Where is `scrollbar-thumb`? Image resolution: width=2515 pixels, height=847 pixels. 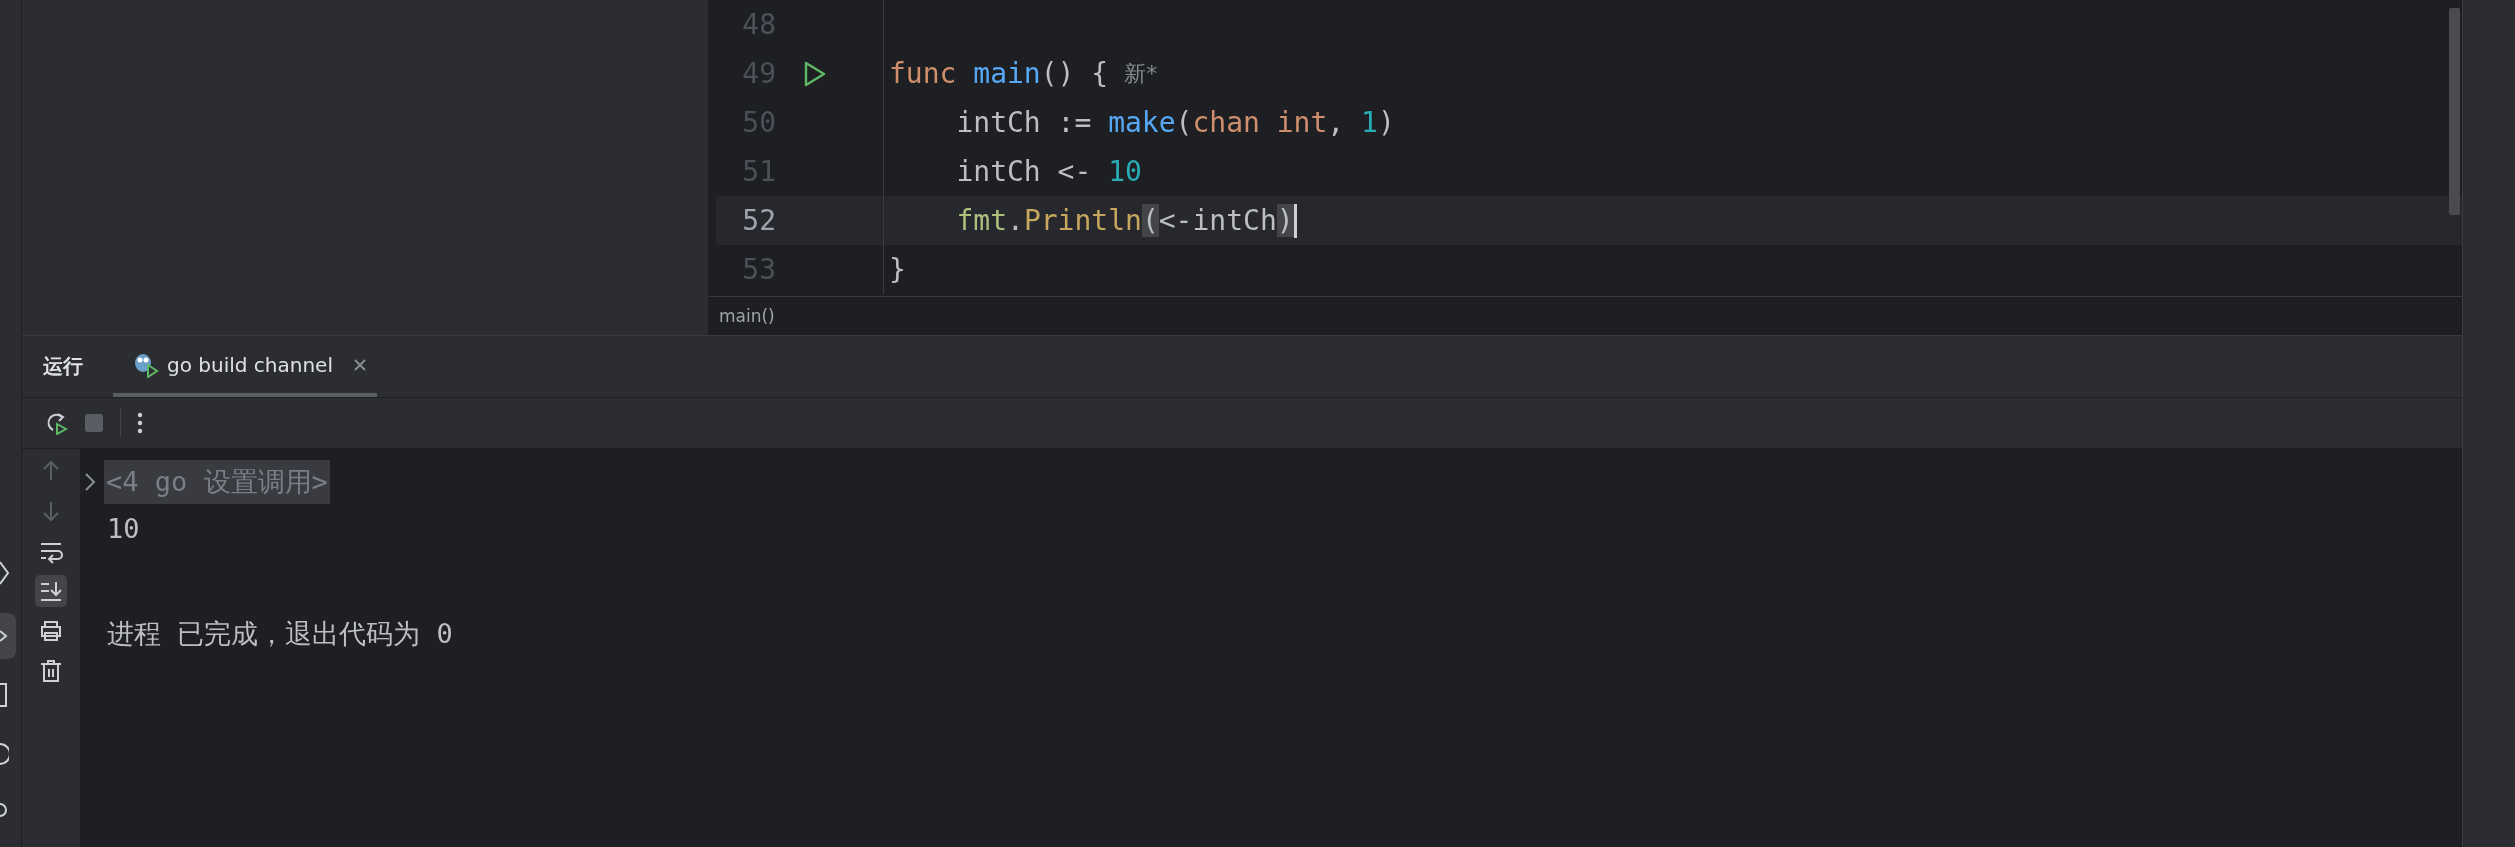
scrollbar-thumb is located at coordinates (2454, 111).